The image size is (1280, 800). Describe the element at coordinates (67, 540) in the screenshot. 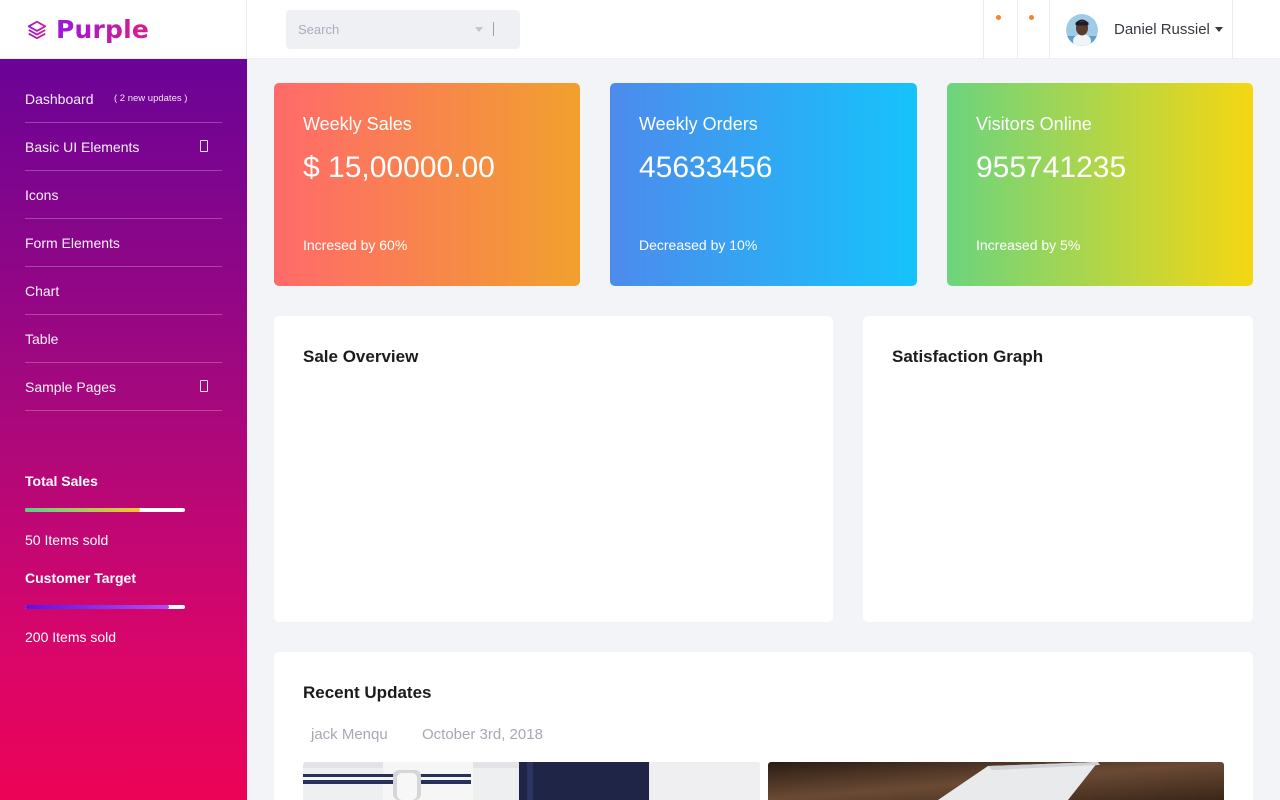

I see `total-sales-text: 50 Items sold` at that location.